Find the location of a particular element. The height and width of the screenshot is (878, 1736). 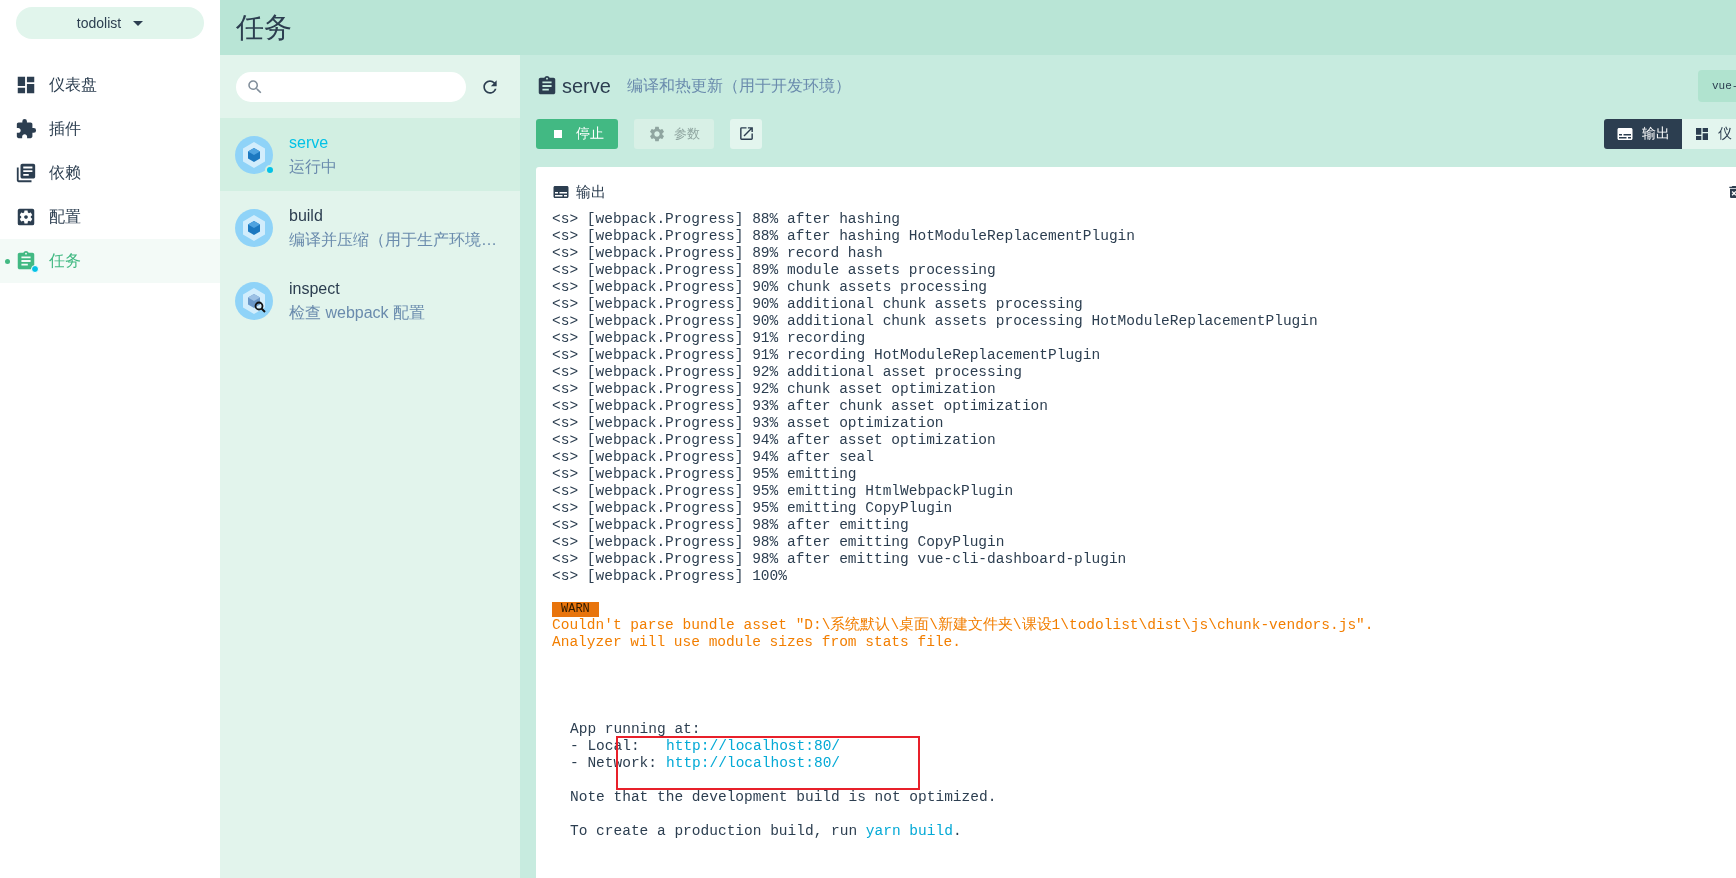

dependencies-icon is located at coordinates (26, 173).